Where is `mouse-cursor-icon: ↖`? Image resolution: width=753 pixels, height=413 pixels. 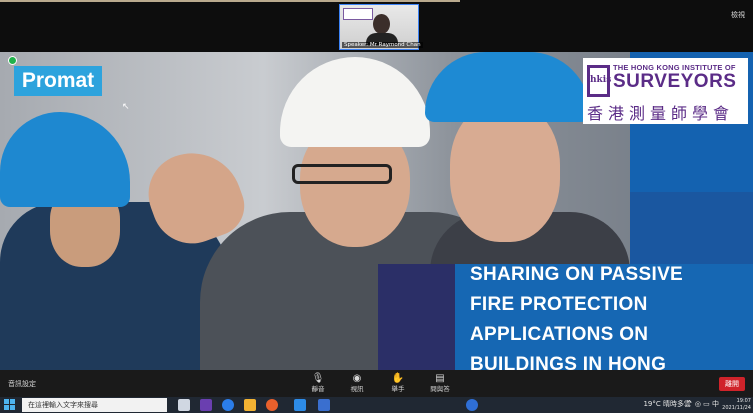 mouse-cursor-icon: ↖ is located at coordinates (126, 107).